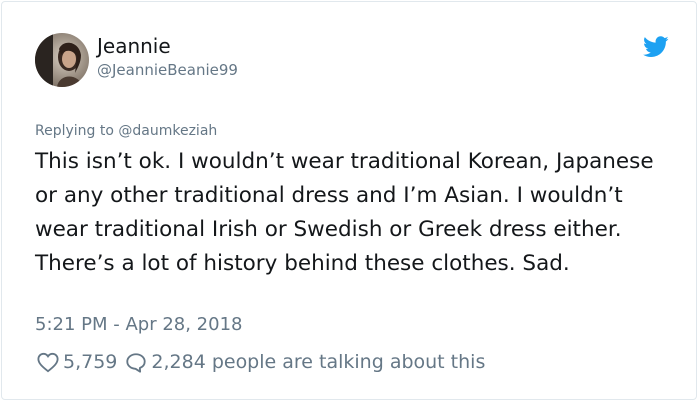 The width and height of the screenshot is (700, 403). Describe the element at coordinates (167, 70) in the screenshot. I see `author-handle: @JeannieBeanie99` at that location.